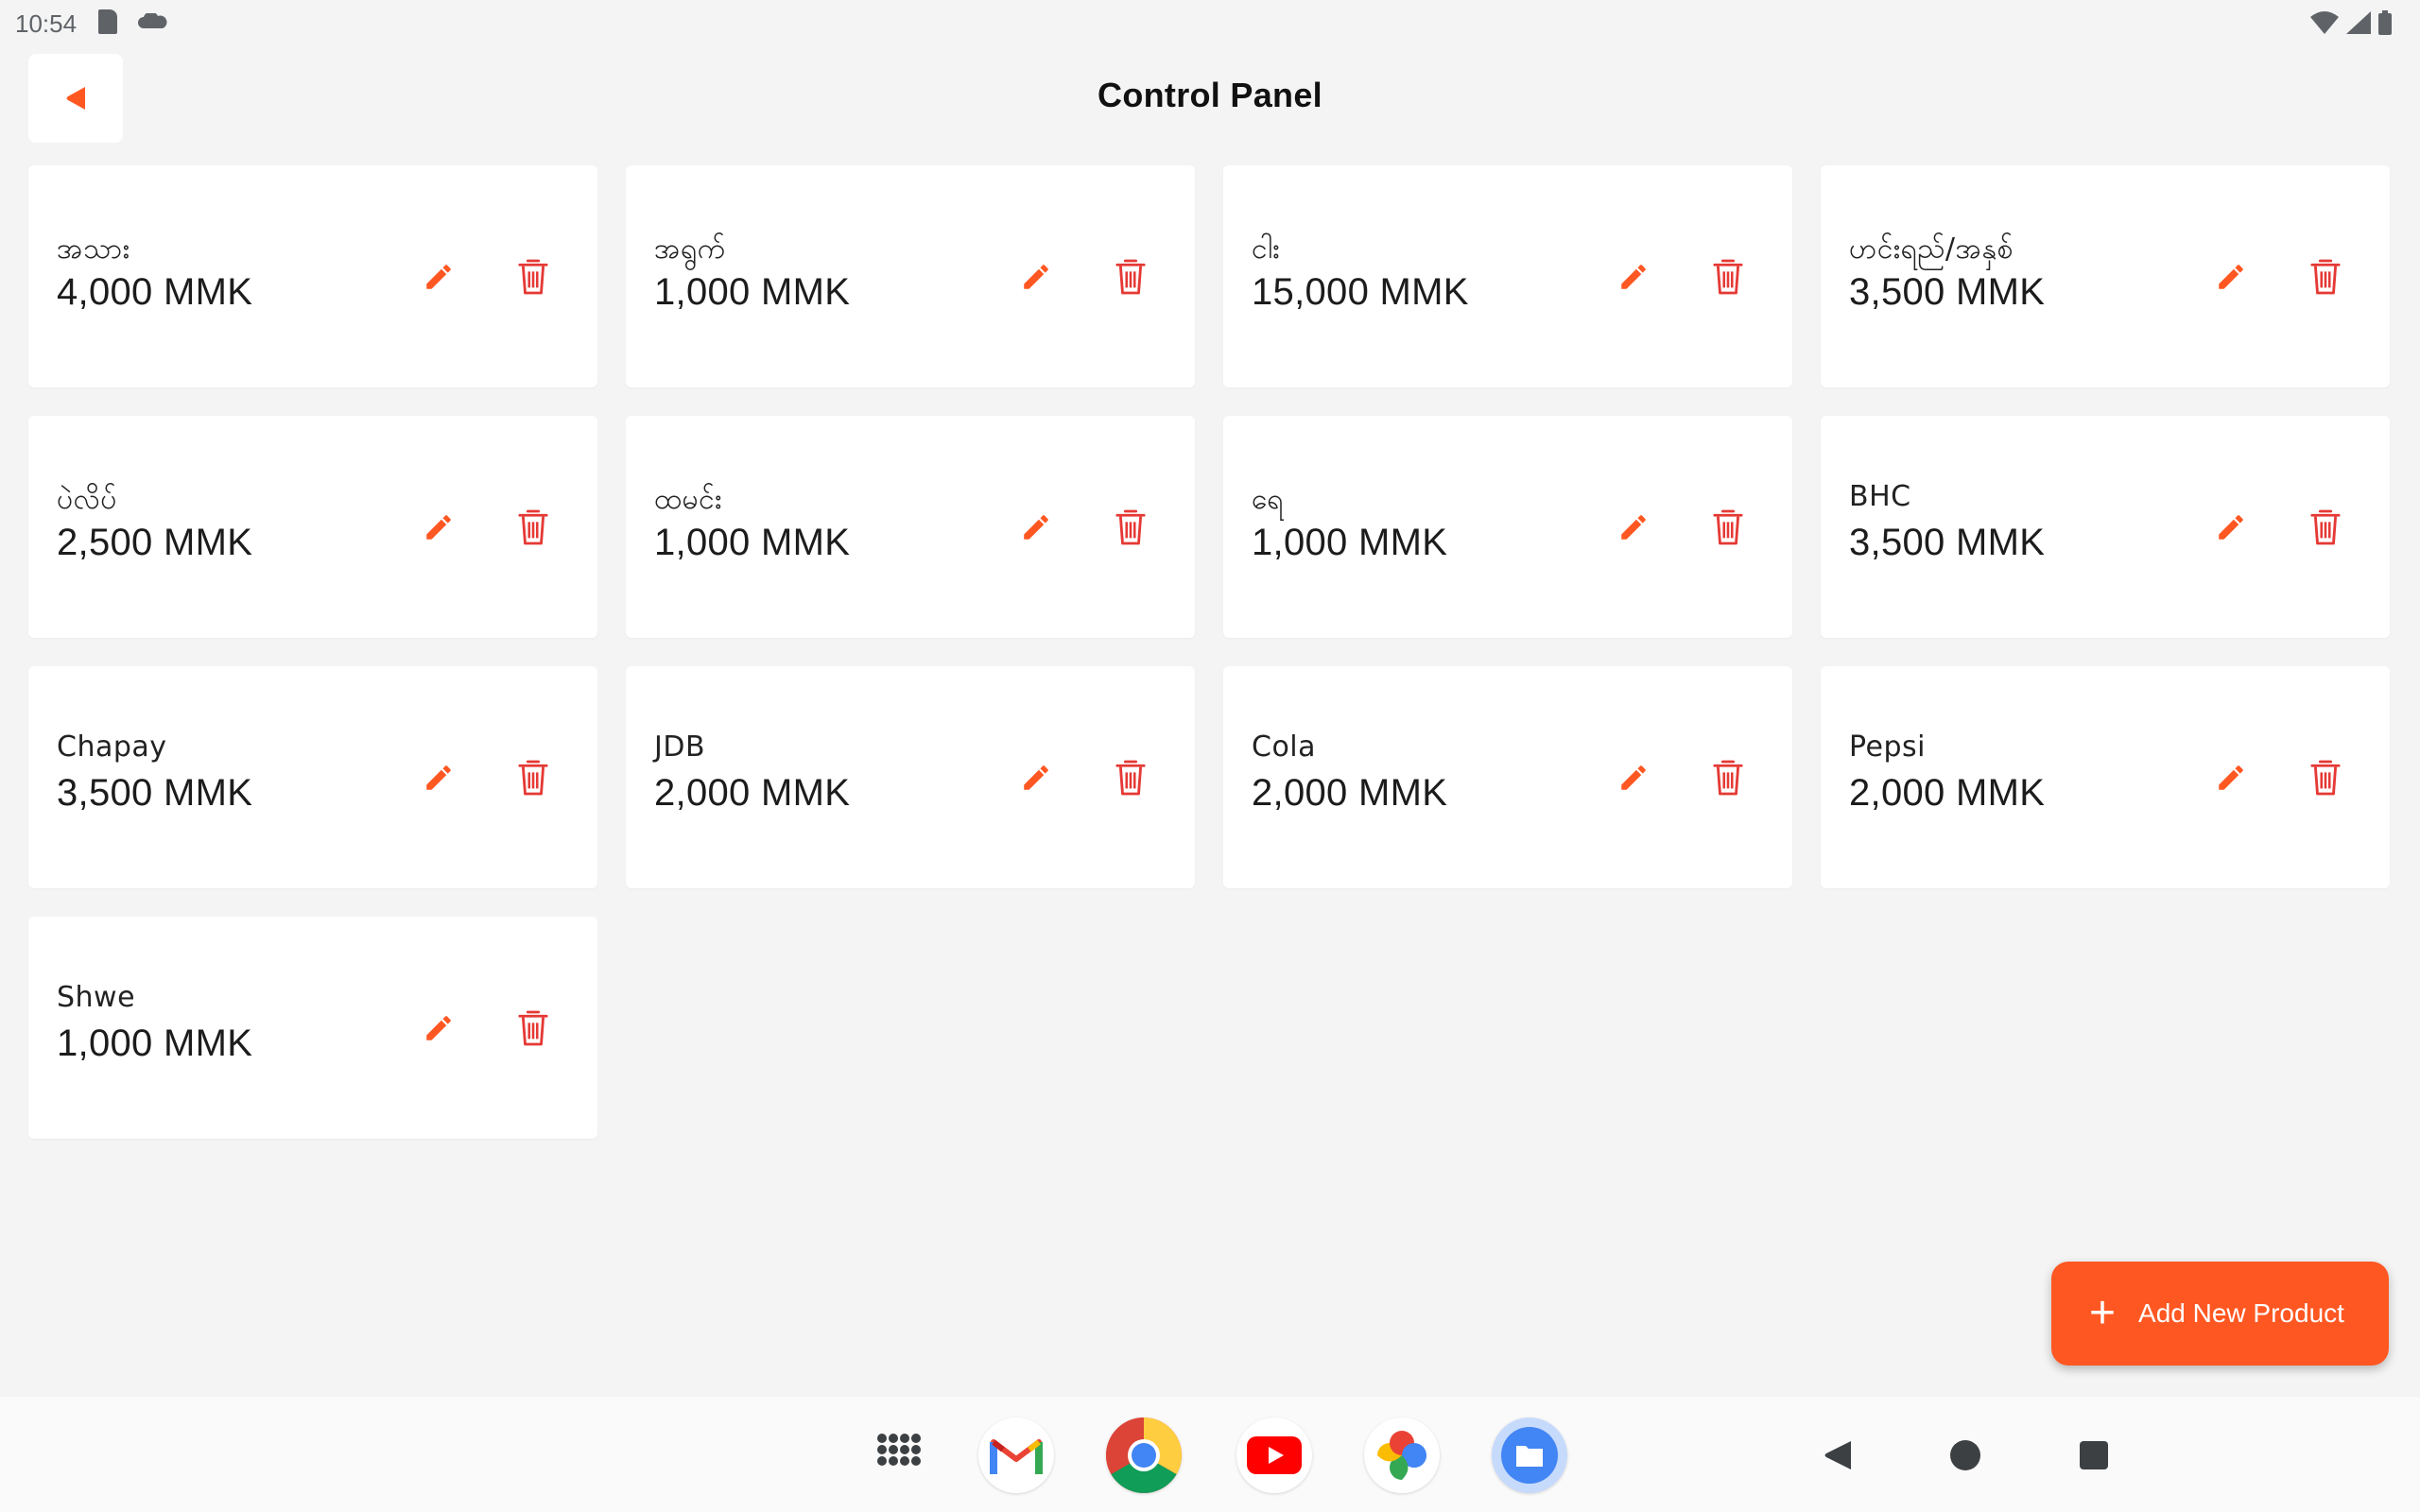 The width and height of the screenshot is (2420, 1512). What do you see at coordinates (899, 1450) in the screenshot?
I see `app-drawer-icon` at bounding box center [899, 1450].